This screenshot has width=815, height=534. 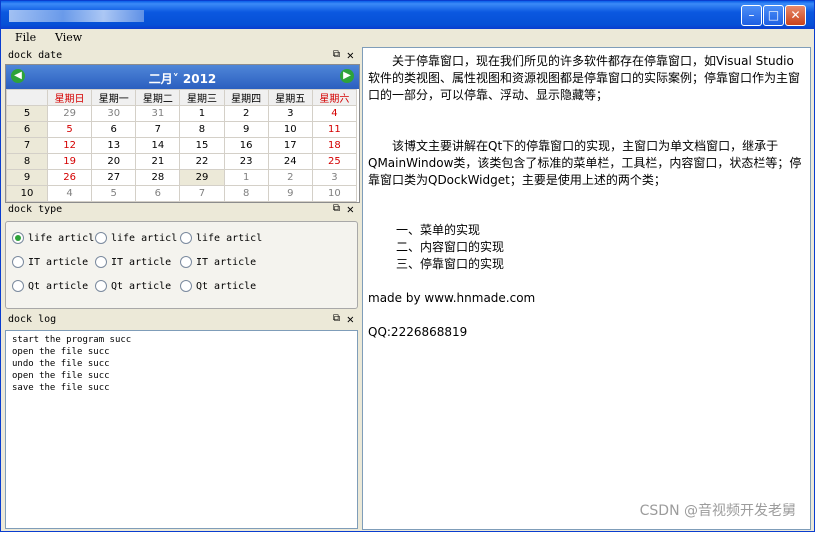 What do you see at coordinates (751, 15) in the screenshot?
I see `minimize-button: –` at bounding box center [751, 15].